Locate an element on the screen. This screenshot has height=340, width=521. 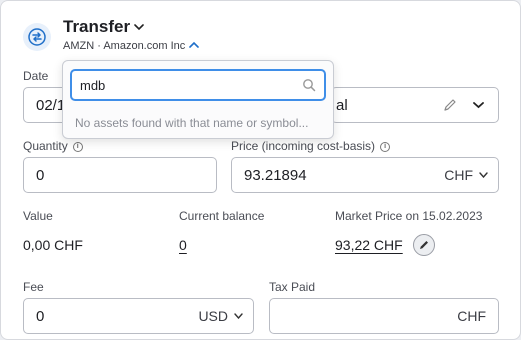
chevron-up-icon is located at coordinates (194, 46).